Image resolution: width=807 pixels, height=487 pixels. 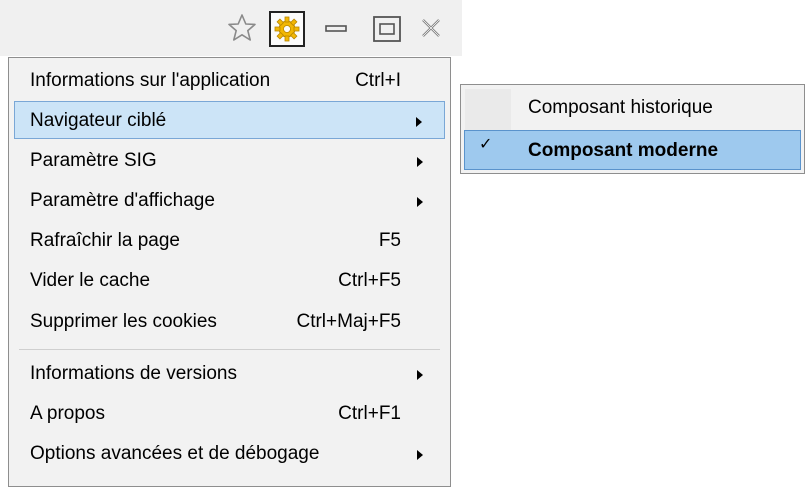 I want to click on menu-item-delete-cookies: Supprimer les cookies Ctrl+Maj+F5, so click(x=229, y=322).